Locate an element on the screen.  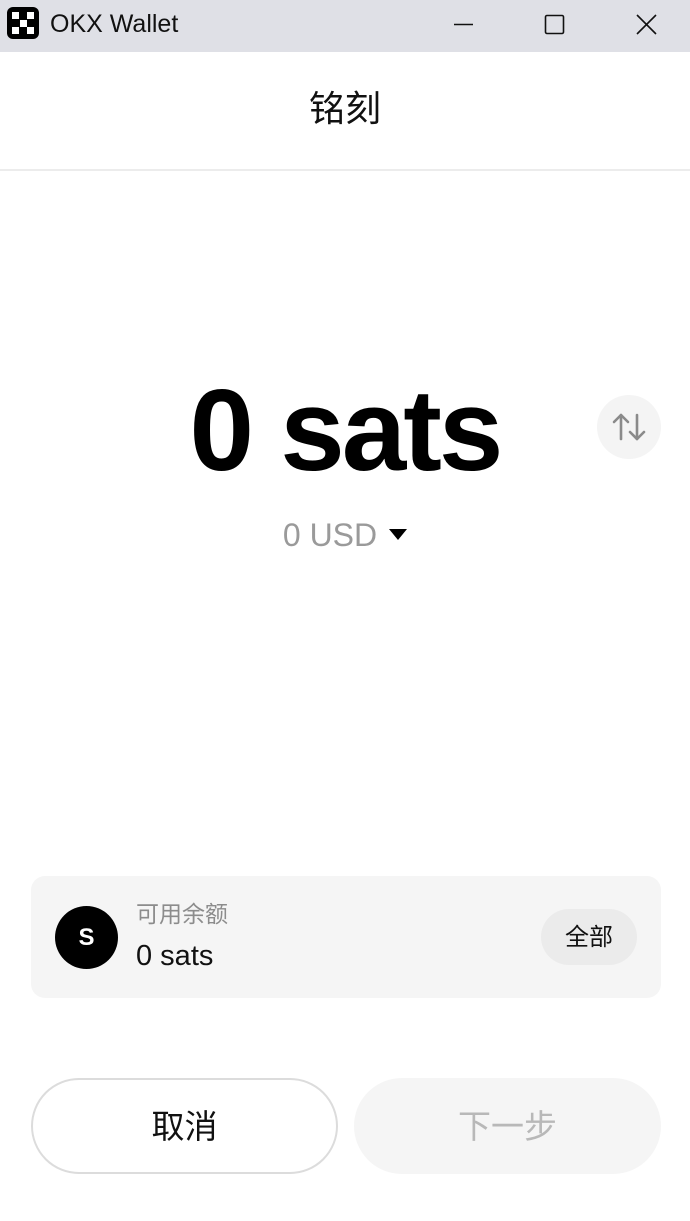
token-avatar: S is located at coordinates (86, 937).